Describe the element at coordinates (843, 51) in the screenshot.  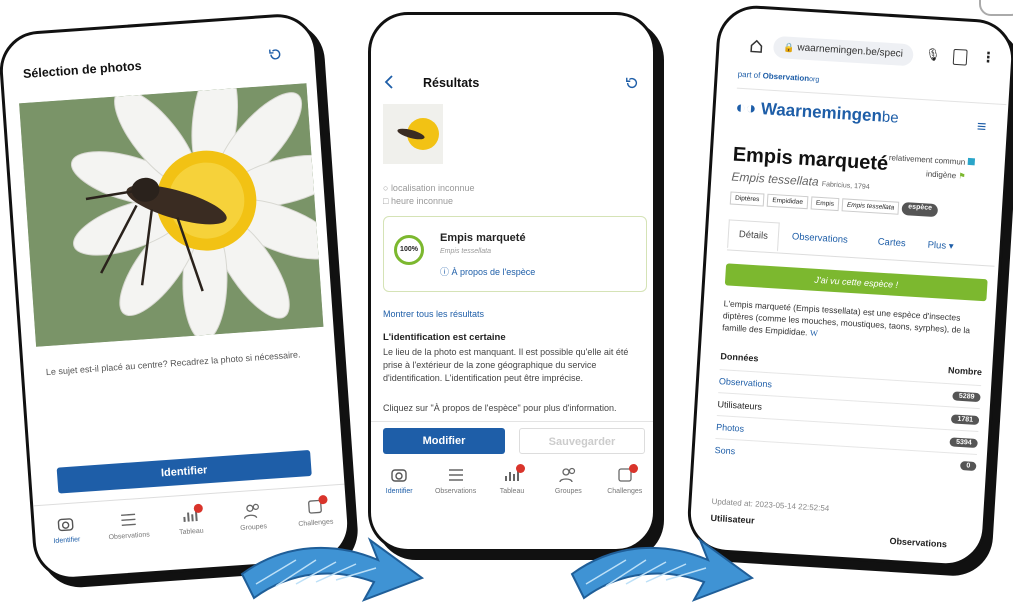
I see `url-bar: 🔒 waarnemingen.be/speci` at that location.